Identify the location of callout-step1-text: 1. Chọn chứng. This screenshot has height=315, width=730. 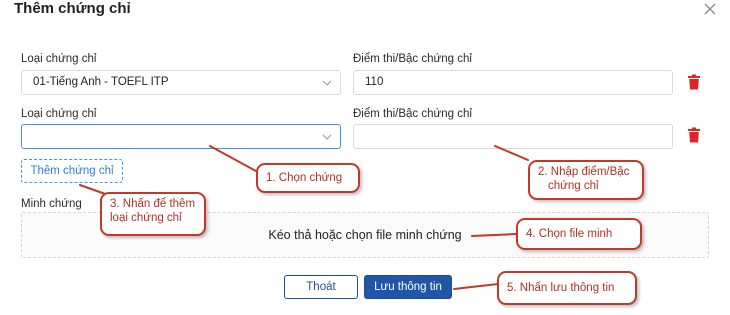
(304, 178).